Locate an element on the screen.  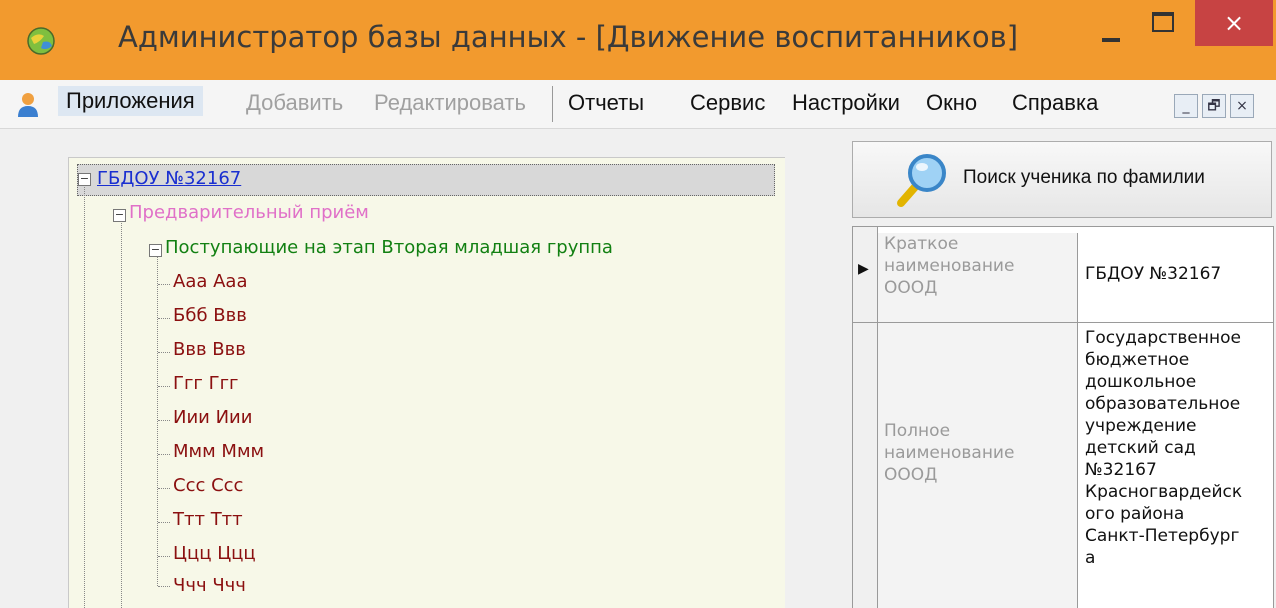
user-icon is located at coordinates (28, 105).